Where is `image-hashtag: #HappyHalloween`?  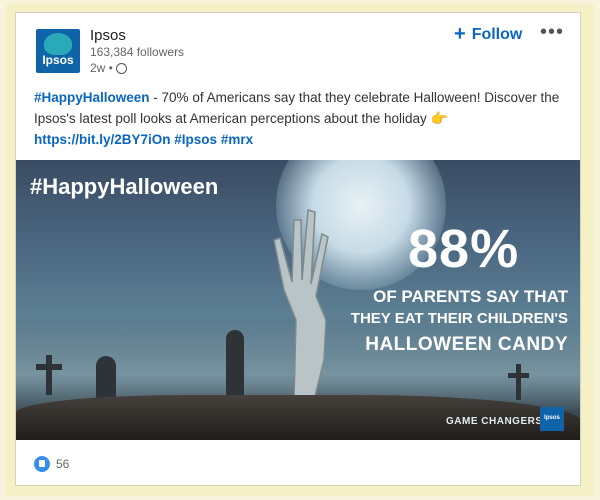
image-hashtag: #HappyHalloween is located at coordinates (124, 186).